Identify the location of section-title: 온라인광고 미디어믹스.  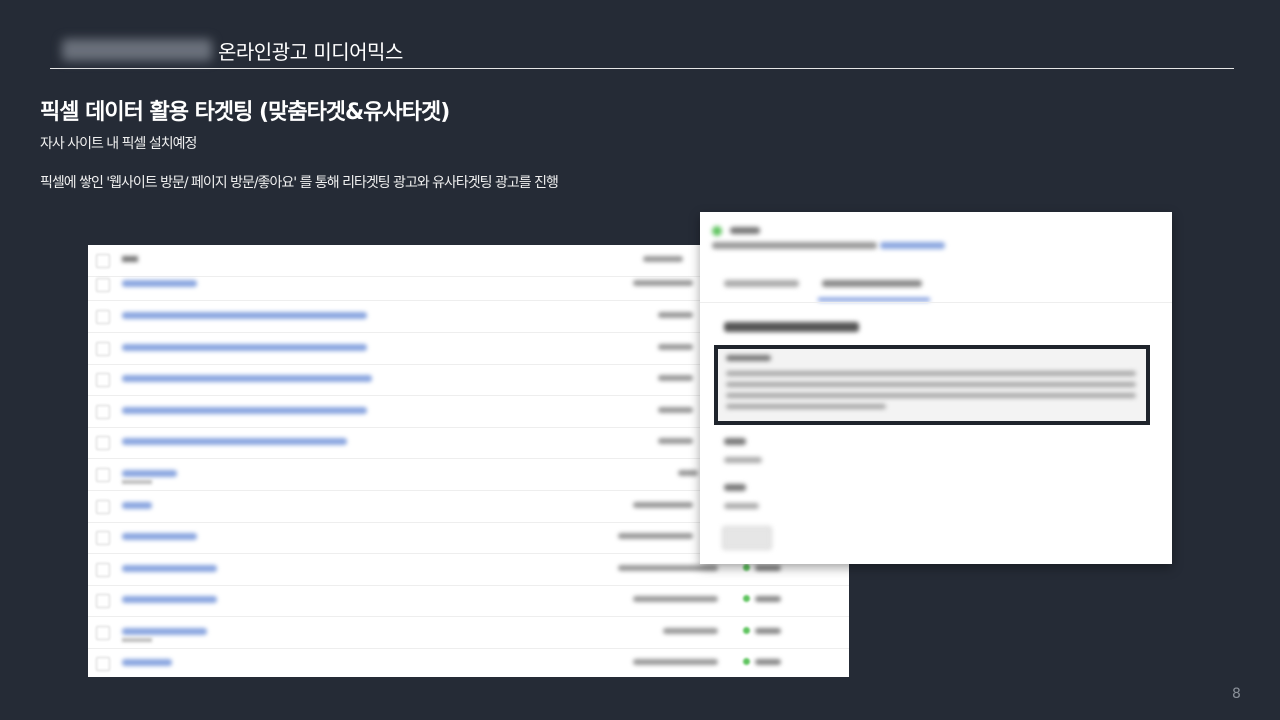
(310, 52).